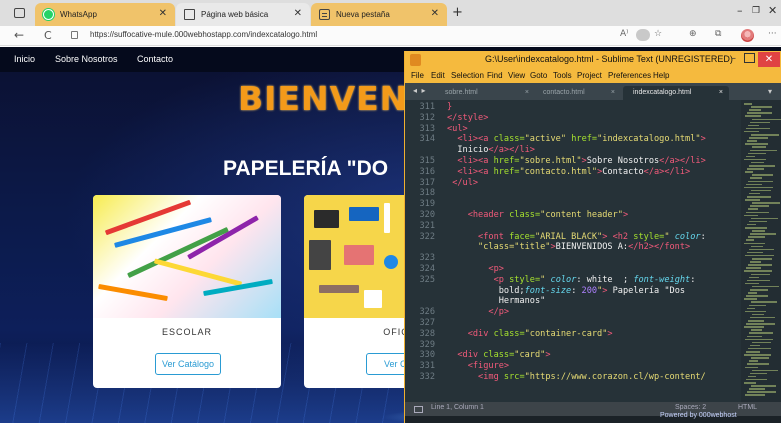  Describe the element at coordinates (417, 75) in the screenshot. I see `menu-file: File` at that location.